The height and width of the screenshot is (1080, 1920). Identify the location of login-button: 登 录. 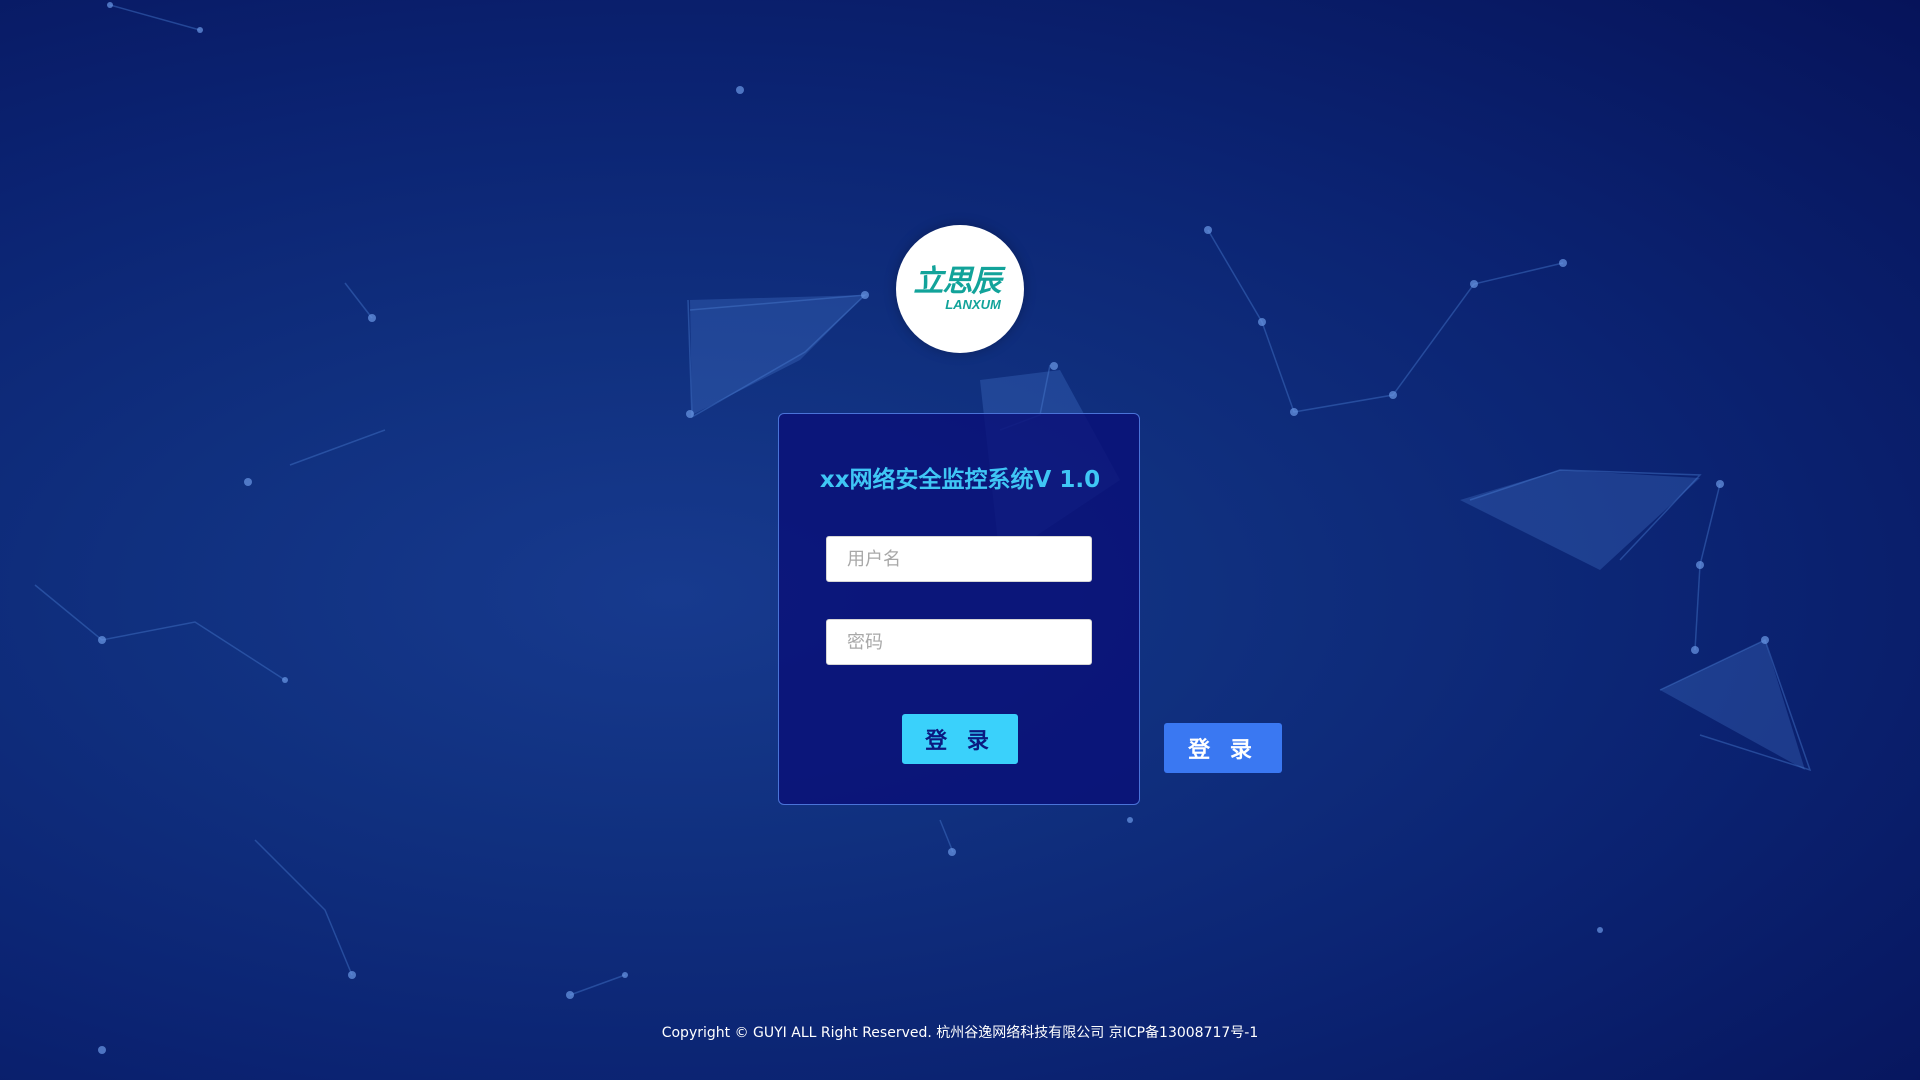
(960, 739).